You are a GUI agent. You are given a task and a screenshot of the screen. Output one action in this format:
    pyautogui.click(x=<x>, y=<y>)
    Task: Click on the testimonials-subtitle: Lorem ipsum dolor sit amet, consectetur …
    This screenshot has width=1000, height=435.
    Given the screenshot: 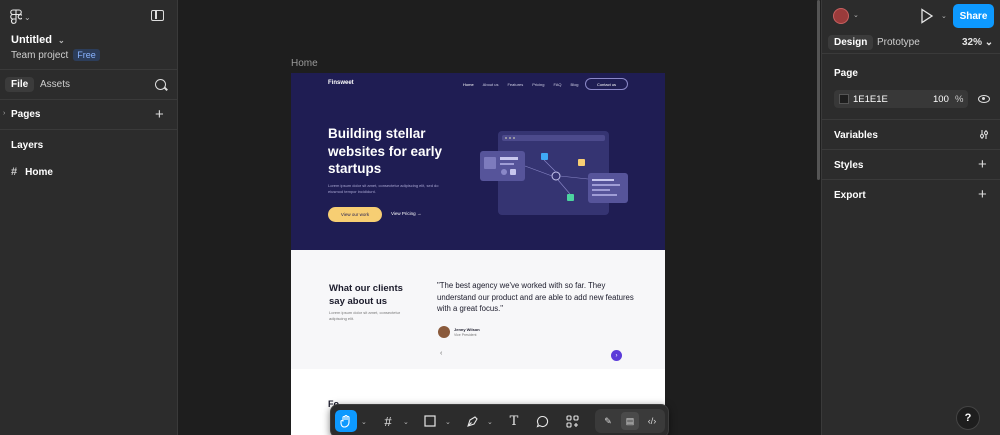 What is the action you would take?
    pyautogui.click(x=365, y=315)
    